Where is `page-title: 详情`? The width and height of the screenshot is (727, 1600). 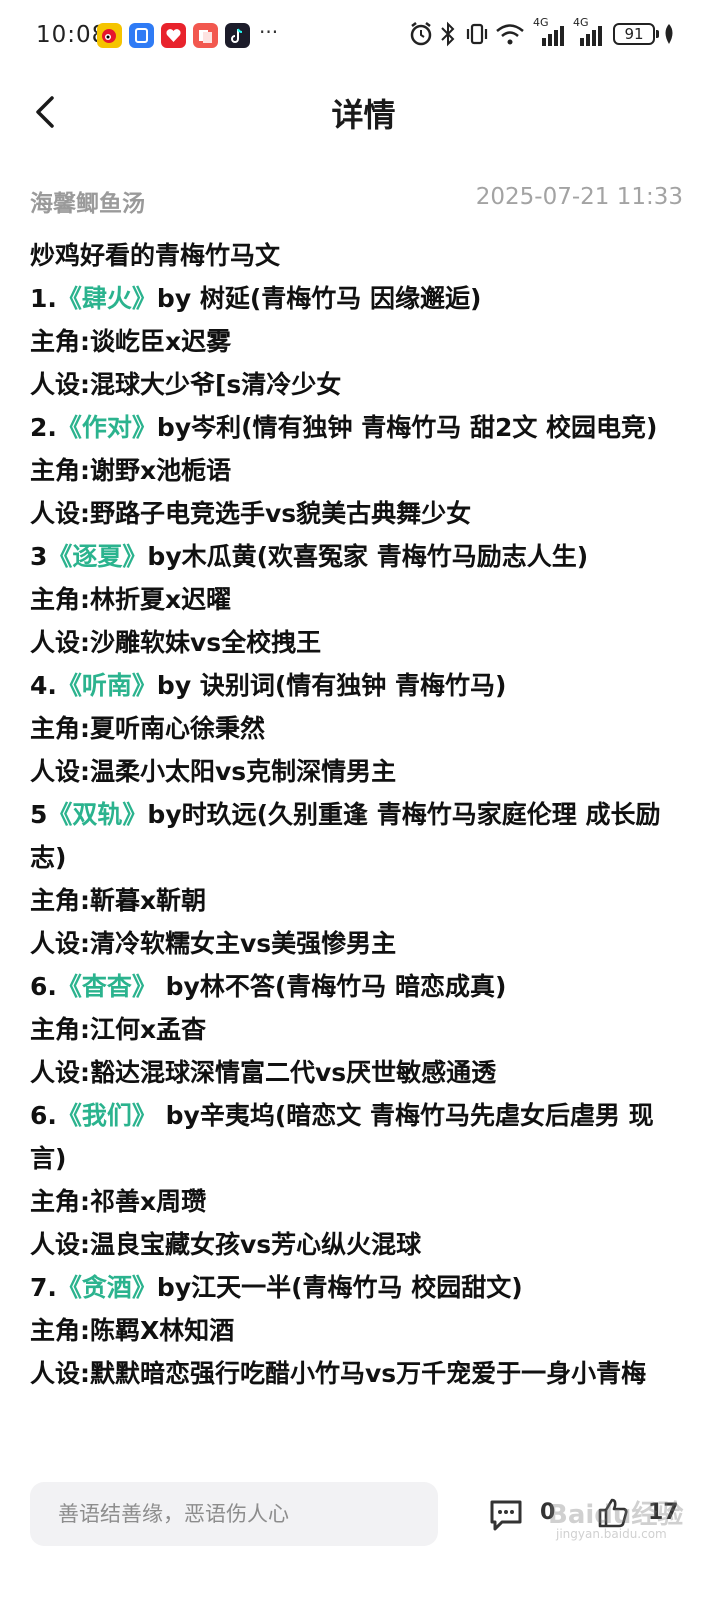 page-title: 详情 is located at coordinates (363, 115).